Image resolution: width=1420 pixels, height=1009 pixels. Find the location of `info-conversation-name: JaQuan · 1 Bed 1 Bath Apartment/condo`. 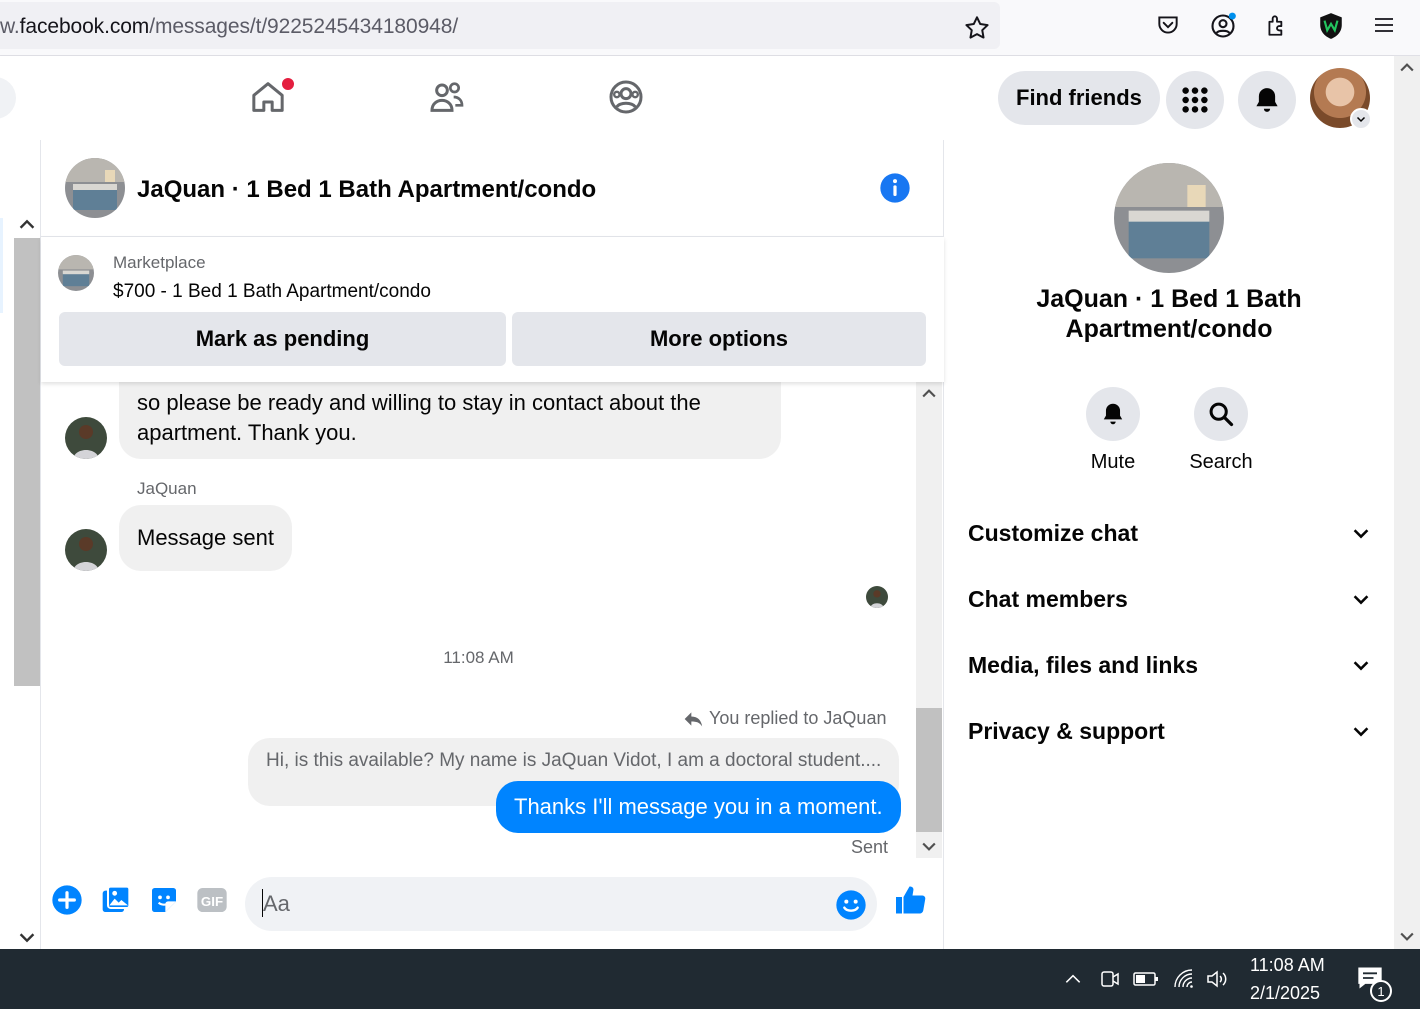

info-conversation-name: JaQuan · 1 Bed 1 Bath Apartment/condo is located at coordinates (1169, 314).